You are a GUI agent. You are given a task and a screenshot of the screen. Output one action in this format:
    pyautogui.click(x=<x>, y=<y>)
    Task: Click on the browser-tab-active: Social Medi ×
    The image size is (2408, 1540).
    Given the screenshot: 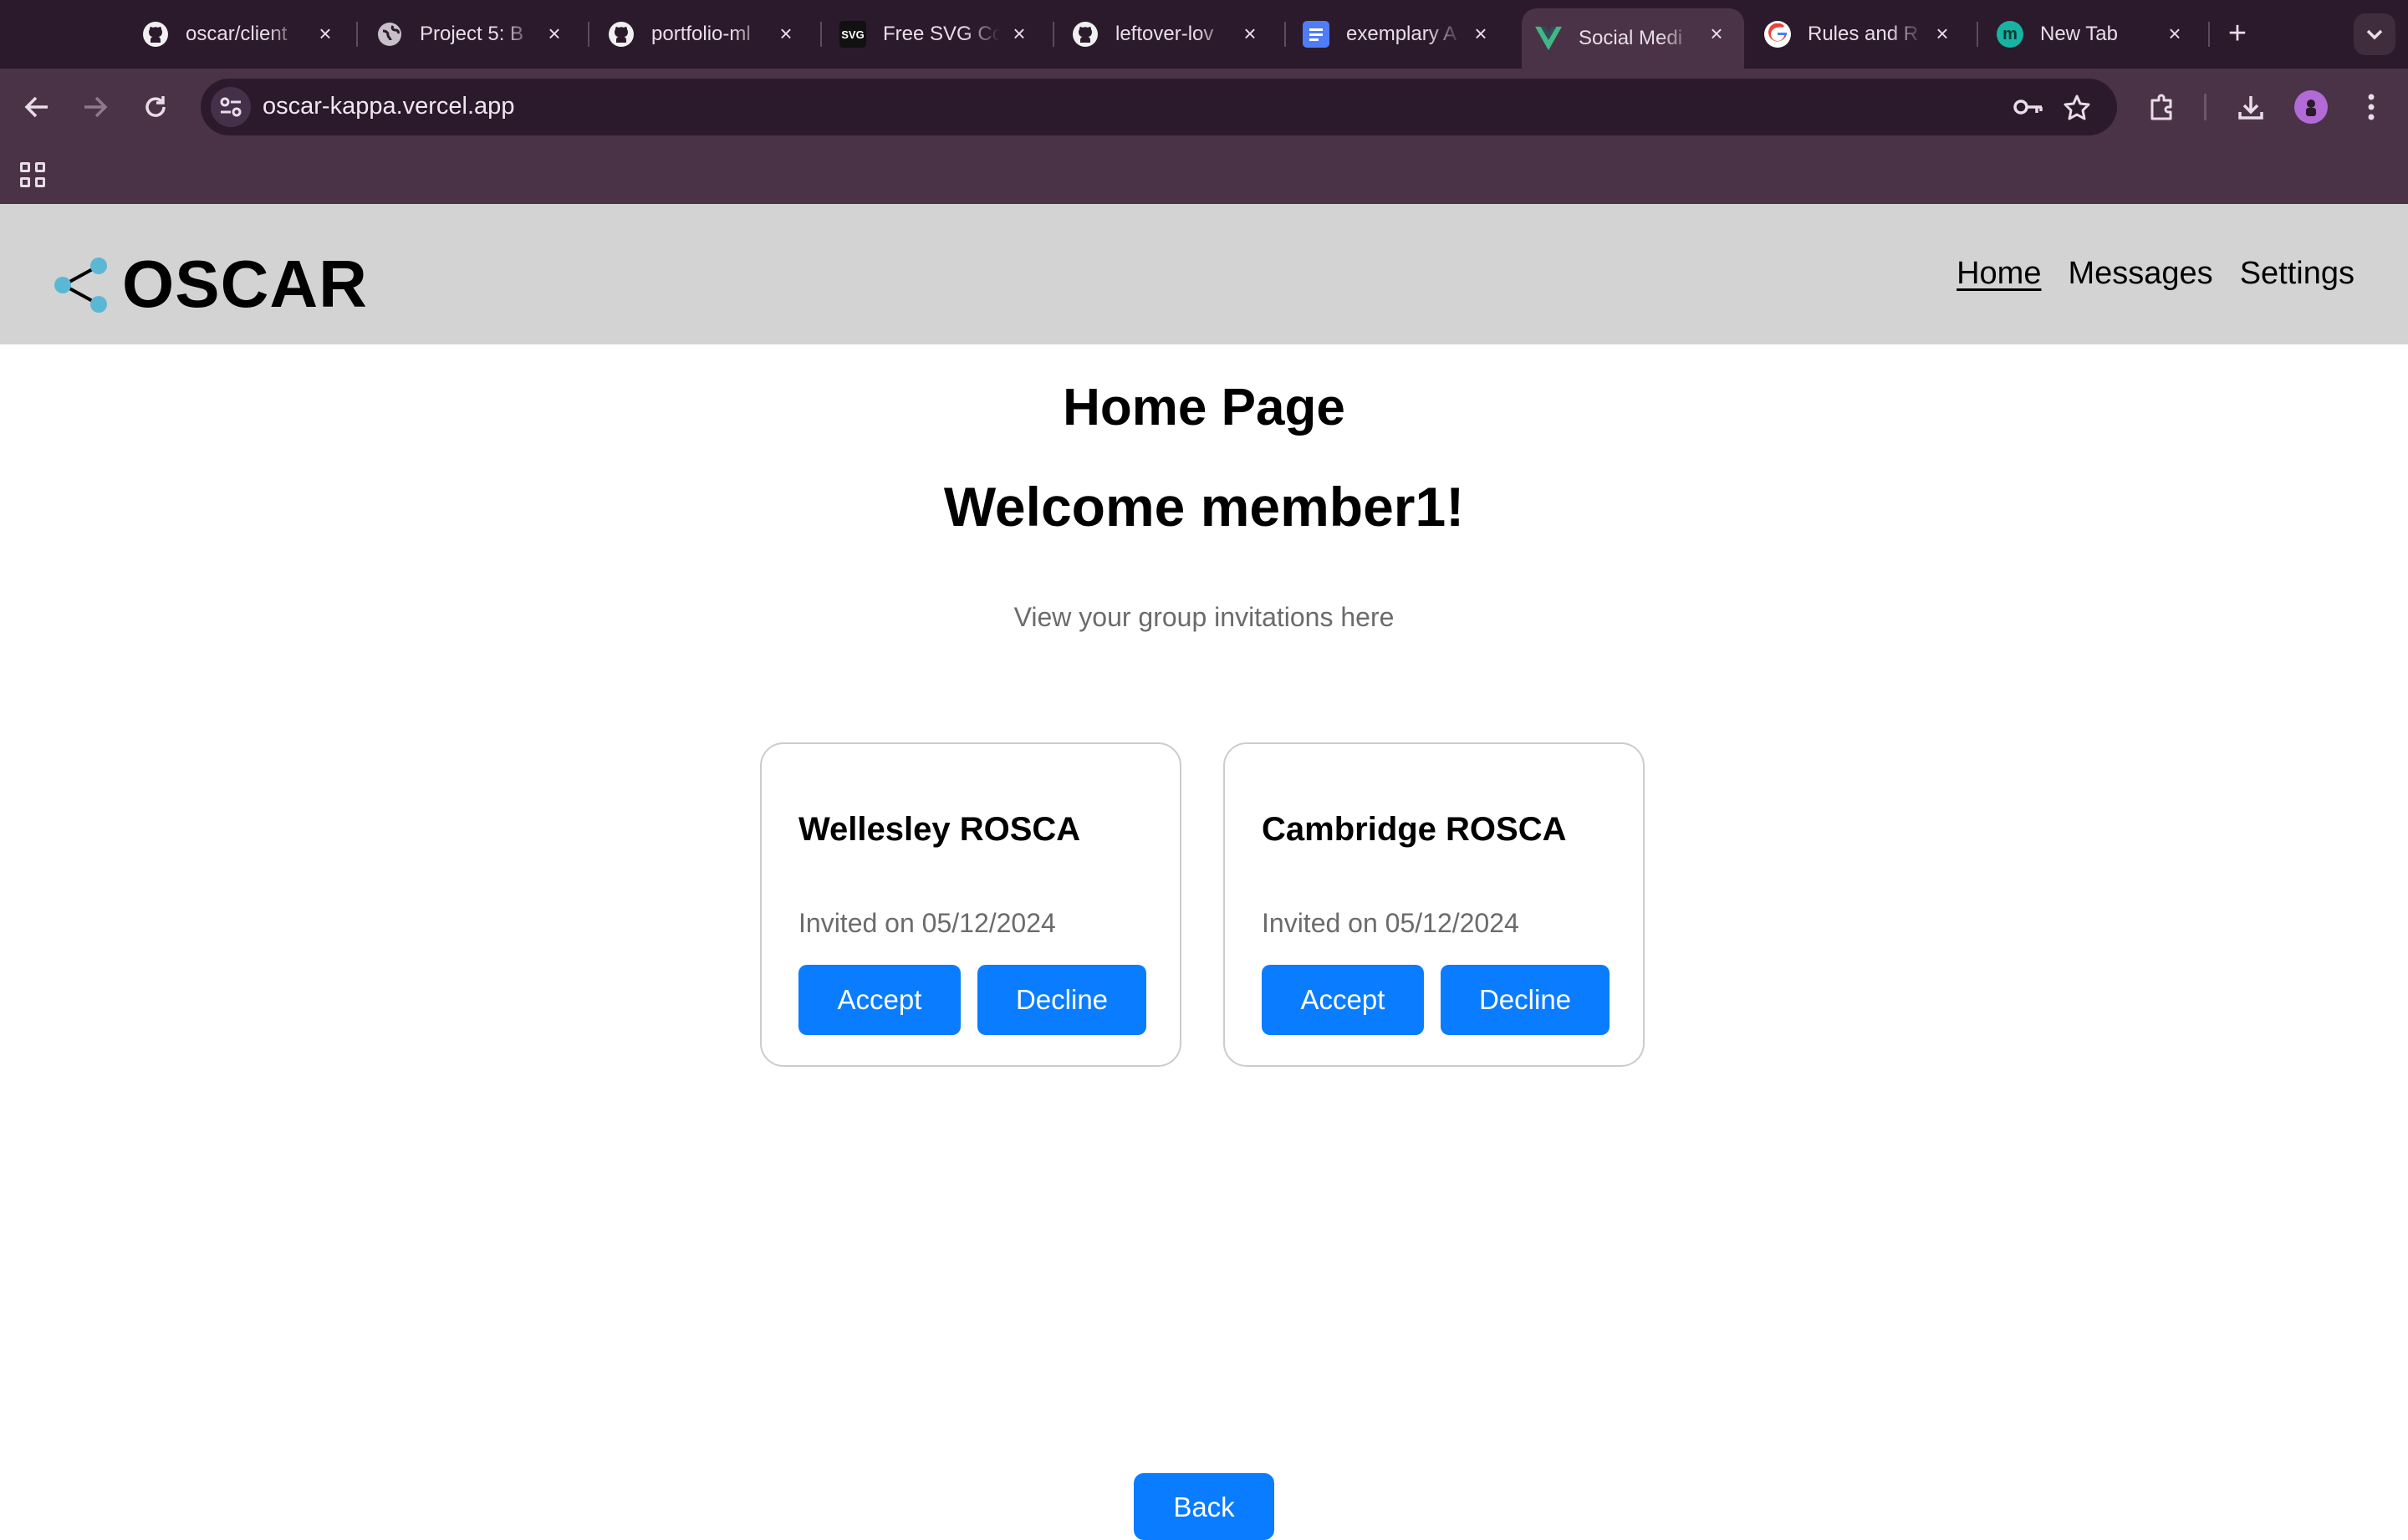 What is the action you would take?
    pyautogui.click(x=1633, y=38)
    